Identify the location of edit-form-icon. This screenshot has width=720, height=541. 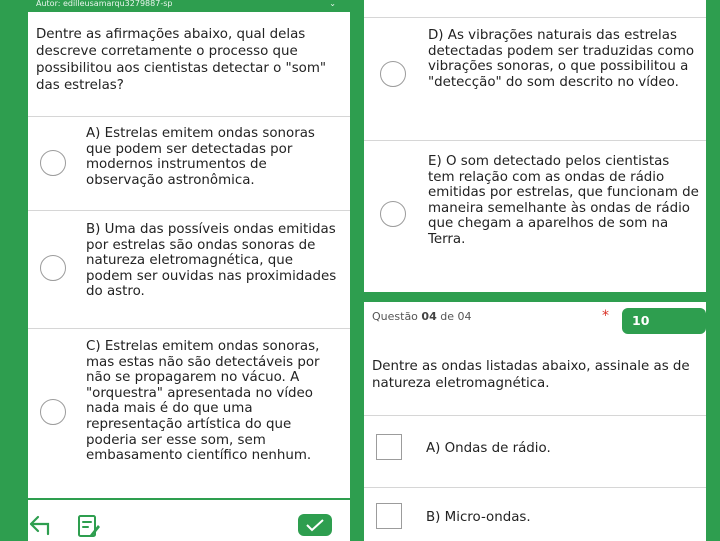
(89, 526).